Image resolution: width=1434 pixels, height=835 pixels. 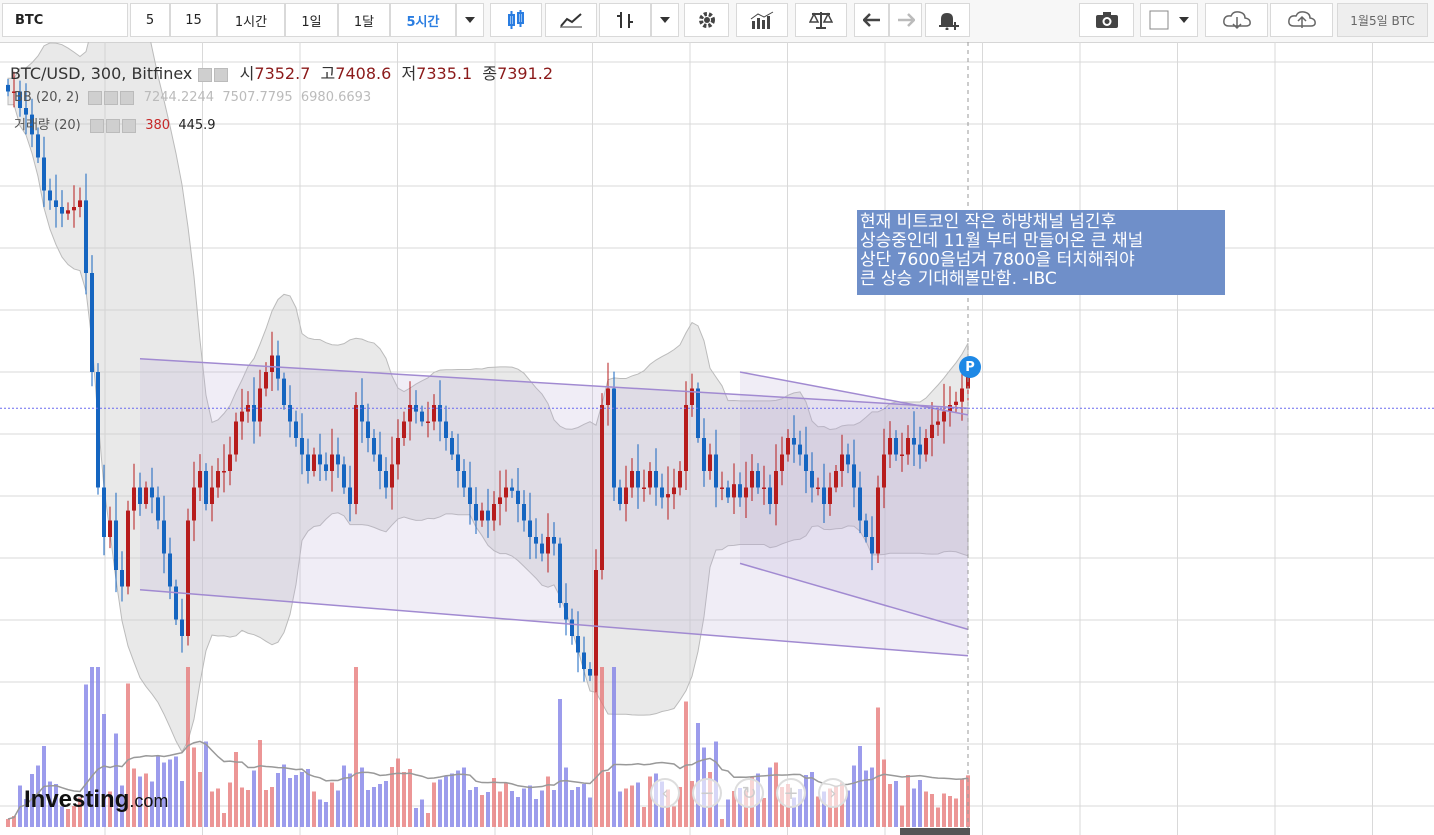 What do you see at coordinates (179, 97) in the screenshot?
I see `bb-middle-value: 7244.2244` at bounding box center [179, 97].